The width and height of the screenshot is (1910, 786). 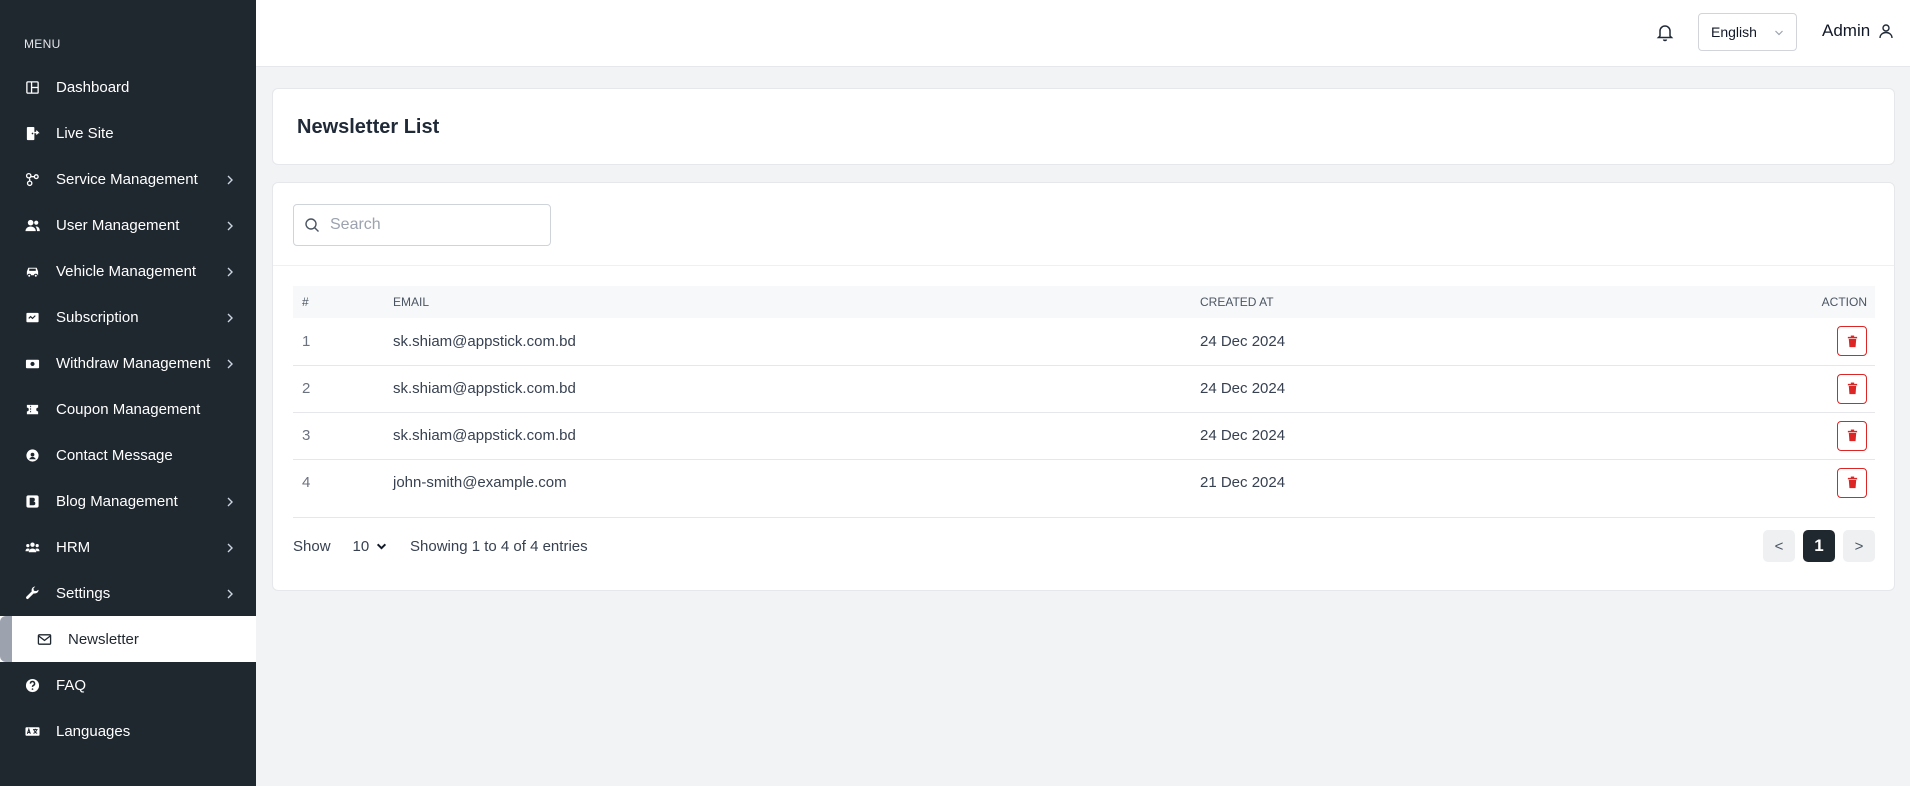 What do you see at coordinates (32, 317) in the screenshot?
I see `subscription-icon` at bounding box center [32, 317].